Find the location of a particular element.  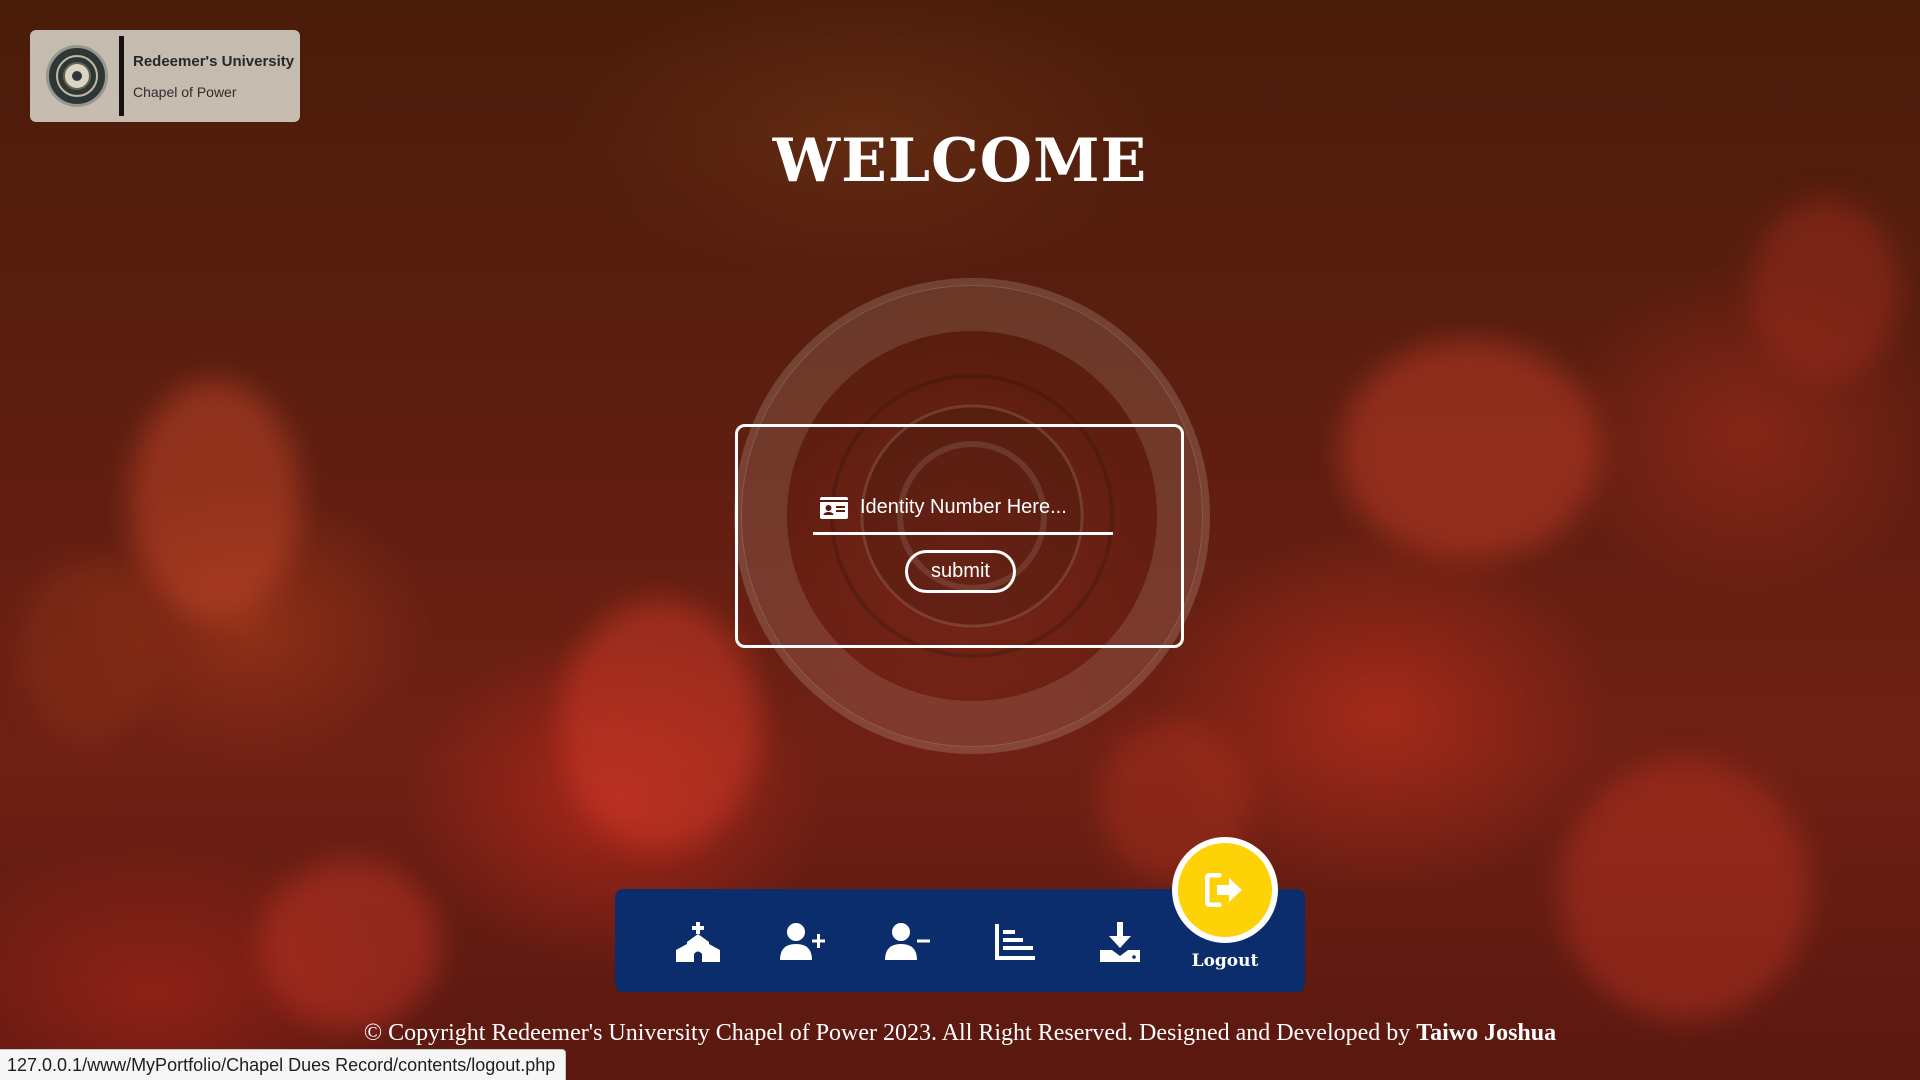

id-card-icon is located at coordinates (834, 507).